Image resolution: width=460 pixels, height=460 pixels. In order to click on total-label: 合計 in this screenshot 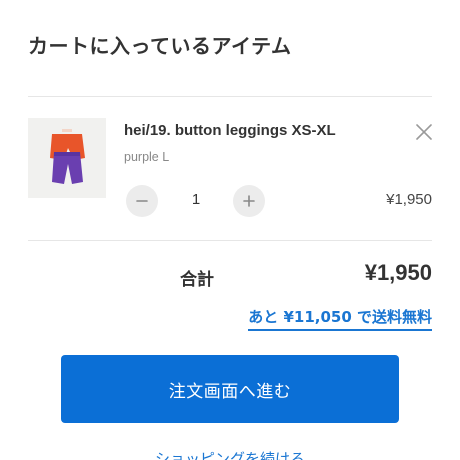, I will do `click(197, 280)`.